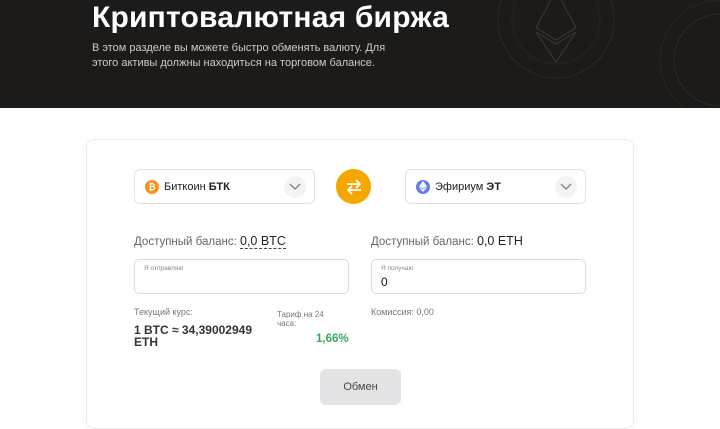 This screenshot has height=429, width=720. What do you see at coordinates (152, 186) in the screenshot?
I see `bitcoin-icon: ₿` at bounding box center [152, 186].